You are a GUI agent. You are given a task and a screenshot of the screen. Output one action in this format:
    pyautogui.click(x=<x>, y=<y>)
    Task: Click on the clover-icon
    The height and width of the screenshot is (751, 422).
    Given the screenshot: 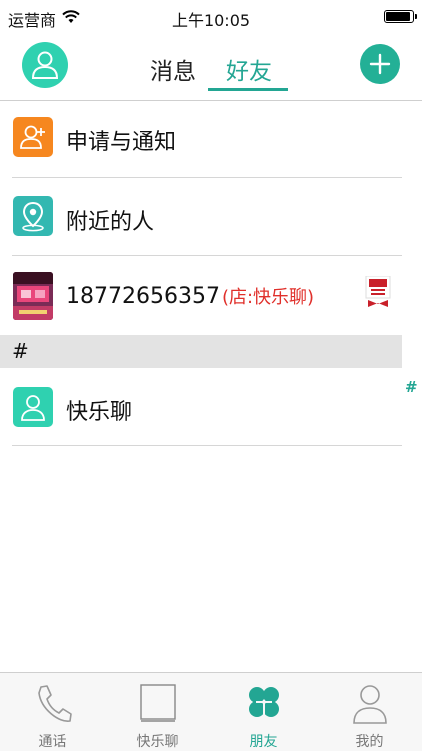 What is the action you would take?
    pyautogui.click(x=263, y=705)
    